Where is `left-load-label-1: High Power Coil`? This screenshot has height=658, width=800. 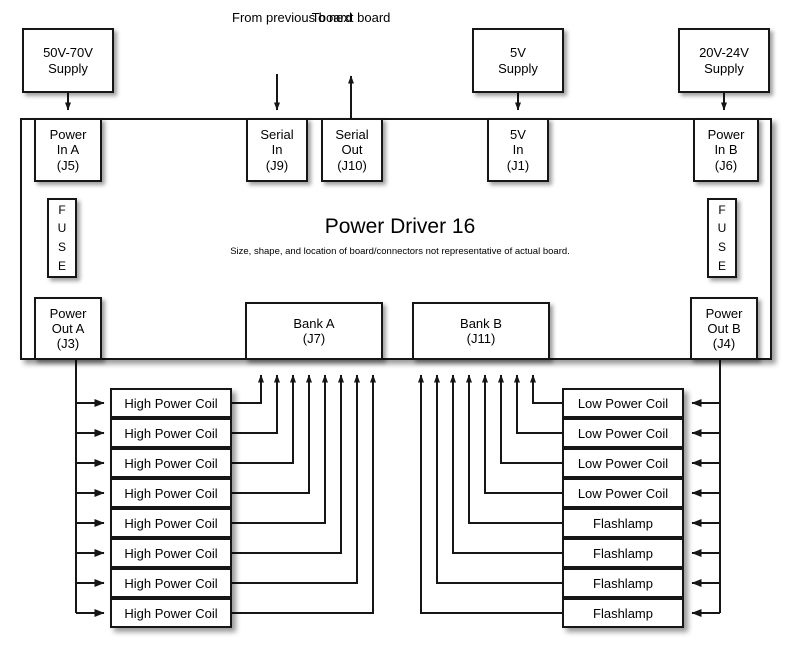
left-load-label-1: High Power Coil is located at coordinates (171, 403).